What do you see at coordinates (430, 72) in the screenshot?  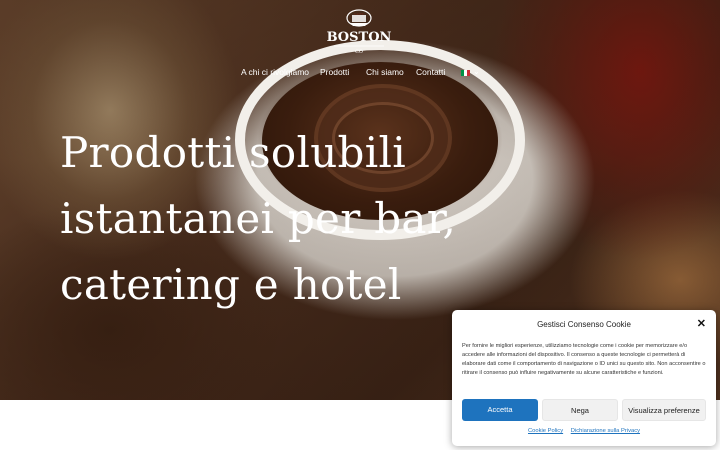 I see `nav-item-contatti: Contatti` at bounding box center [430, 72].